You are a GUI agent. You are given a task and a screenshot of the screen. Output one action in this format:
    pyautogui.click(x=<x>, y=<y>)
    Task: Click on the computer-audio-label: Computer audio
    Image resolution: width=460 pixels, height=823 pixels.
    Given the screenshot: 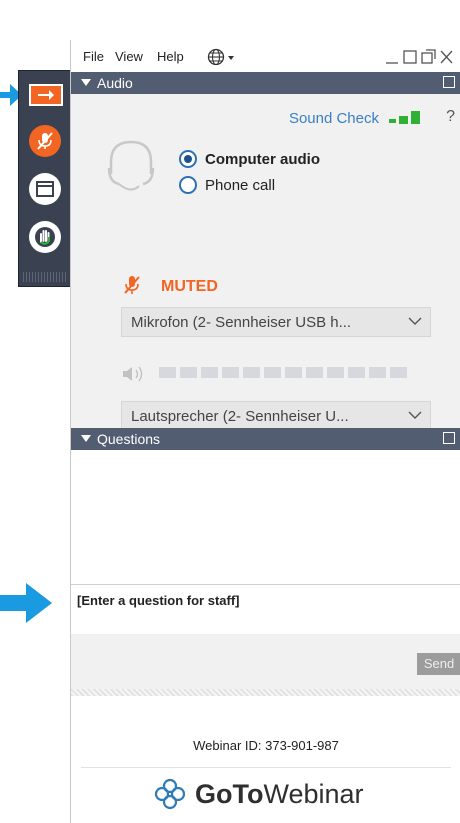 What is the action you would take?
    pyautogui.click(x=262, y=159)
    